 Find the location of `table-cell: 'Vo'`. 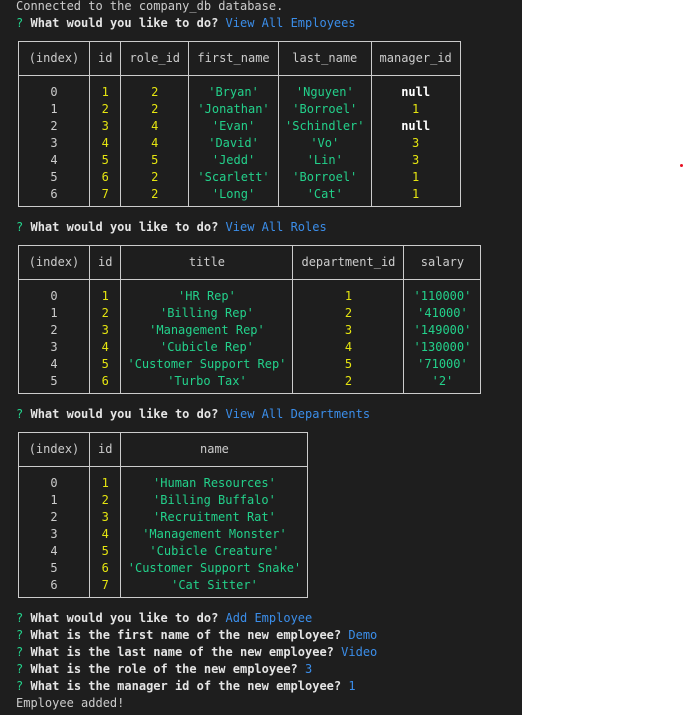

table-cell: 'Vo' is located at coordinates (325, 143).